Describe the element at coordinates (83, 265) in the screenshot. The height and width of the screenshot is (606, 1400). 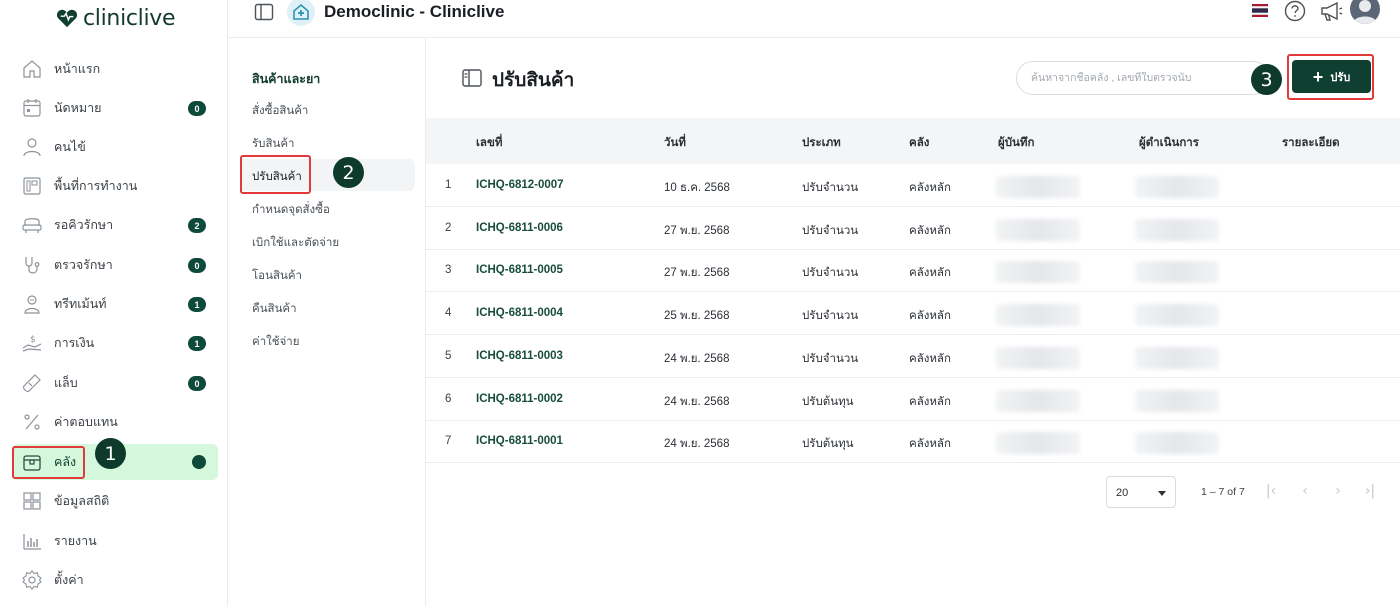
I see `sidebar-item-label: ตรวจรักษา` at that location.